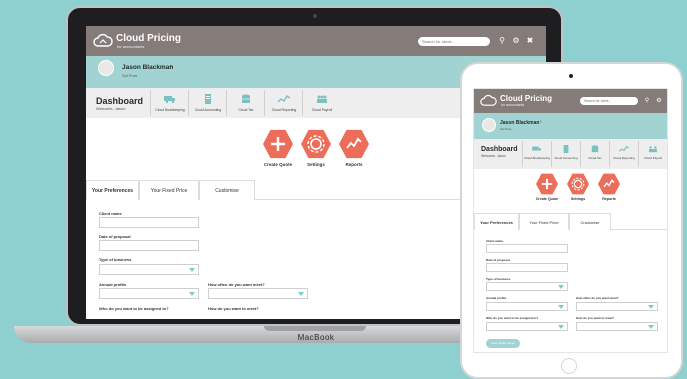  What do you see at coordinates (503, 343) in the screenshot?
I see `save-prices-button: Save these prices` at bounding box center [503, 343].